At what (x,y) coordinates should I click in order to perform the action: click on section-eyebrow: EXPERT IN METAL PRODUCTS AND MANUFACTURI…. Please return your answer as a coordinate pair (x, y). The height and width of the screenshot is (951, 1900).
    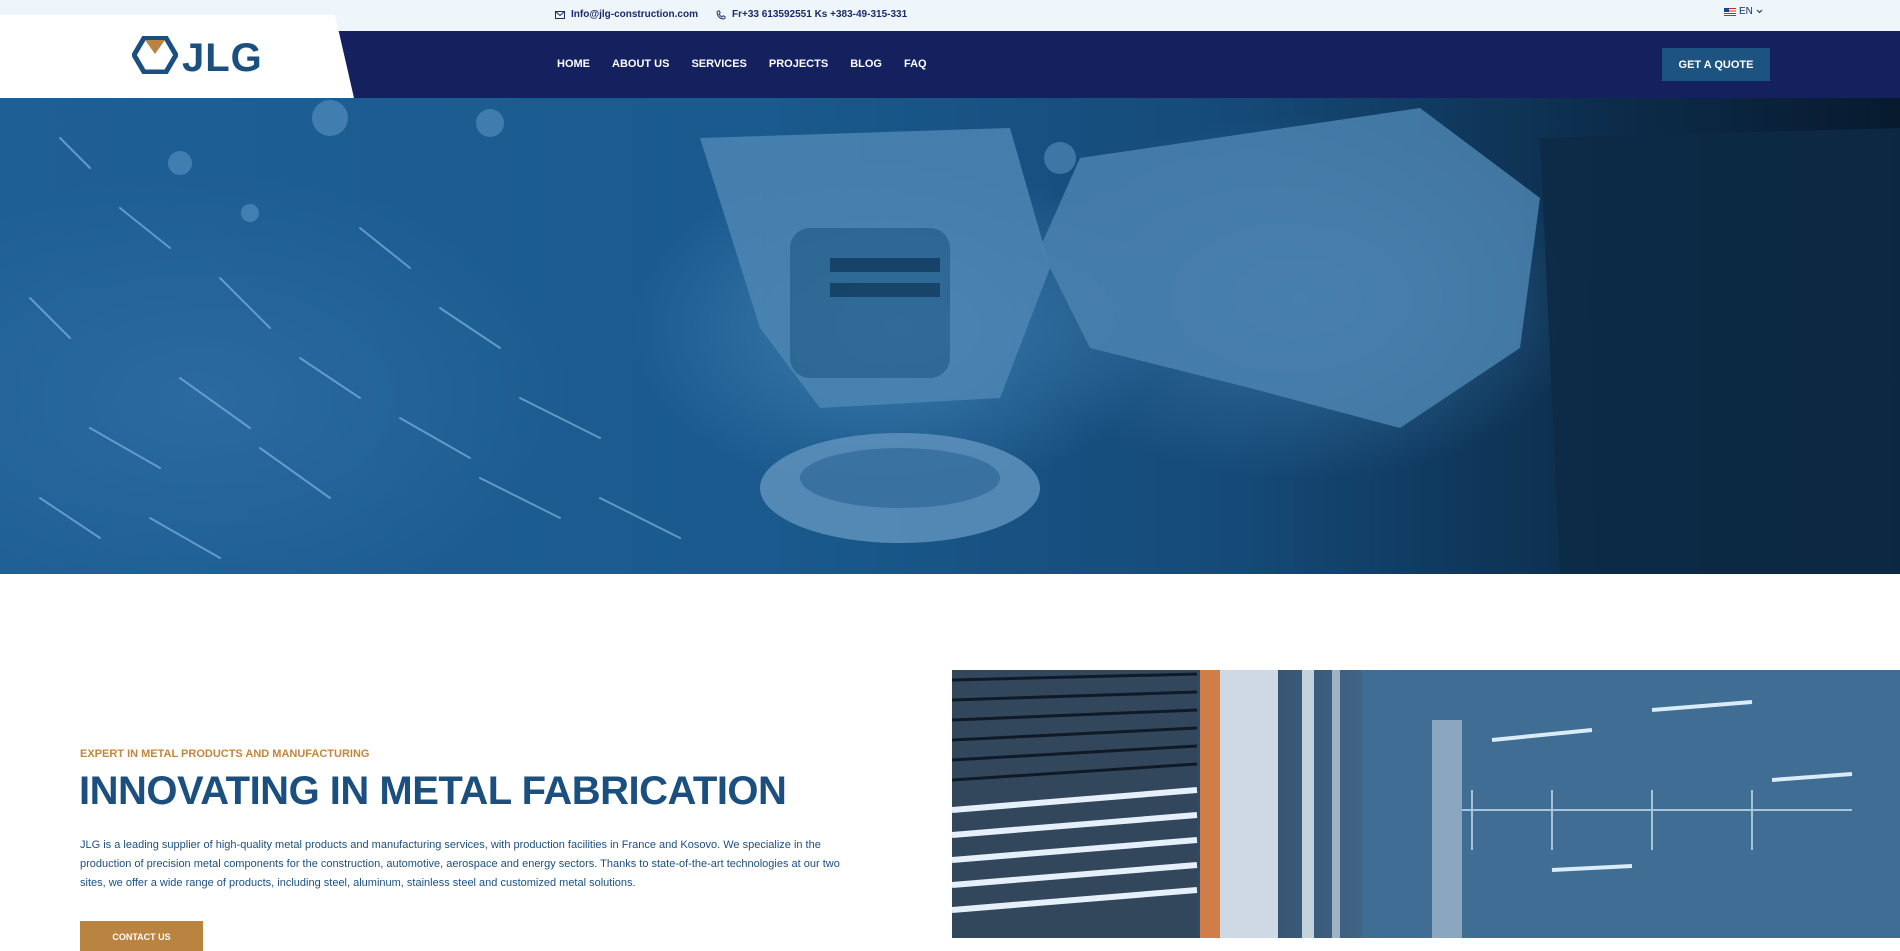
    Looking at the image, I should click on (225, 754).